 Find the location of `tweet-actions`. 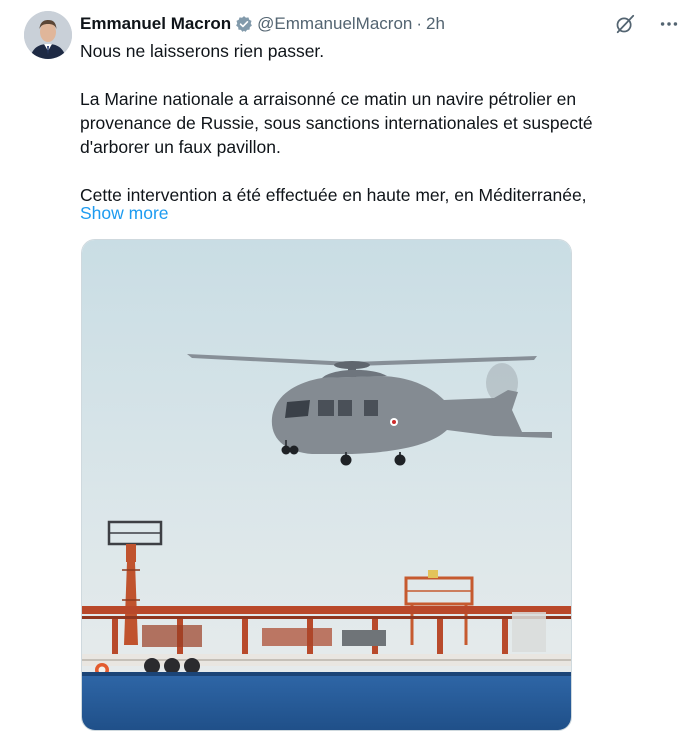

tweet-actions is located at coordinates (647, 24).